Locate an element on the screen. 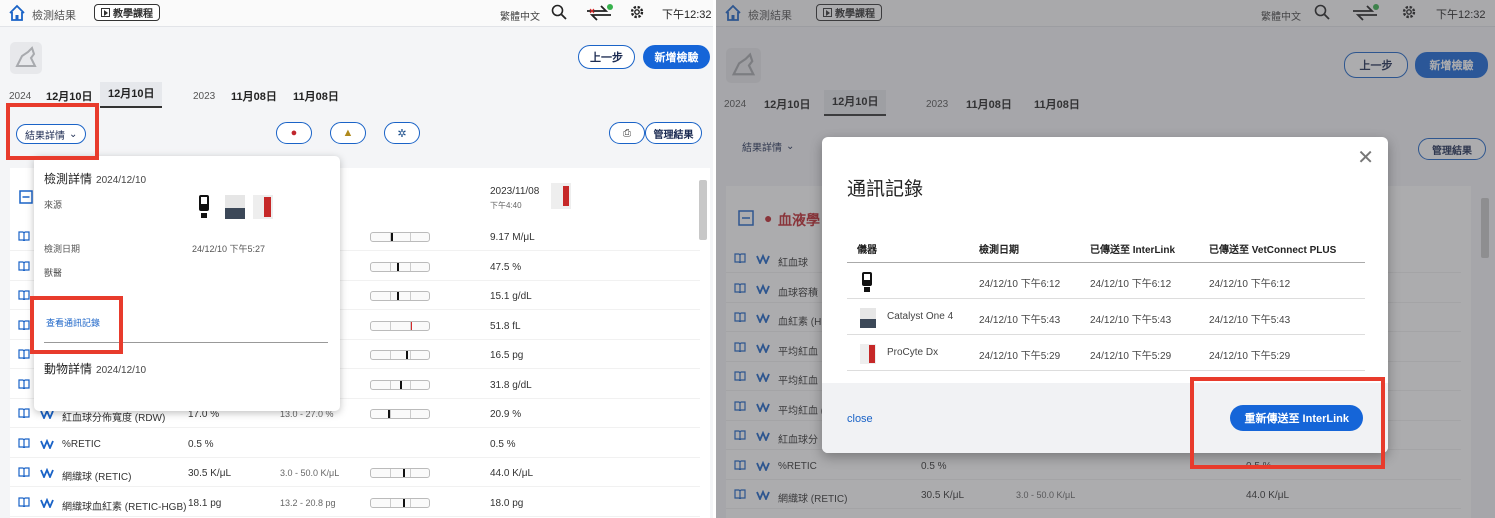  page-title: 檢測結果 is located at coordinates (54, 16).